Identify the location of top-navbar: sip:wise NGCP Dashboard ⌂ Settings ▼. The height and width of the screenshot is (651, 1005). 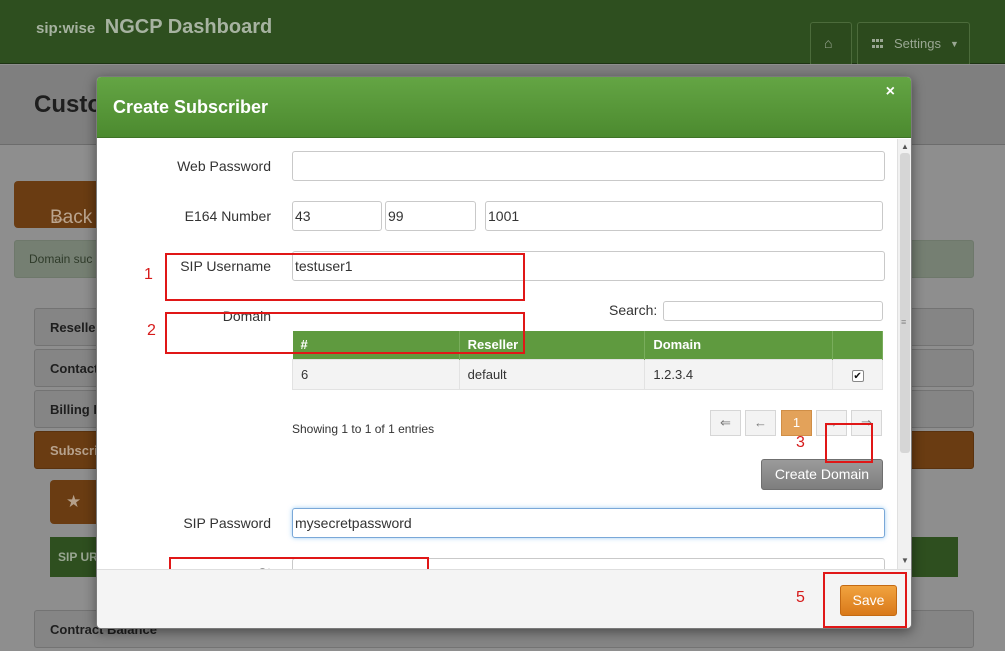
(502, 32).